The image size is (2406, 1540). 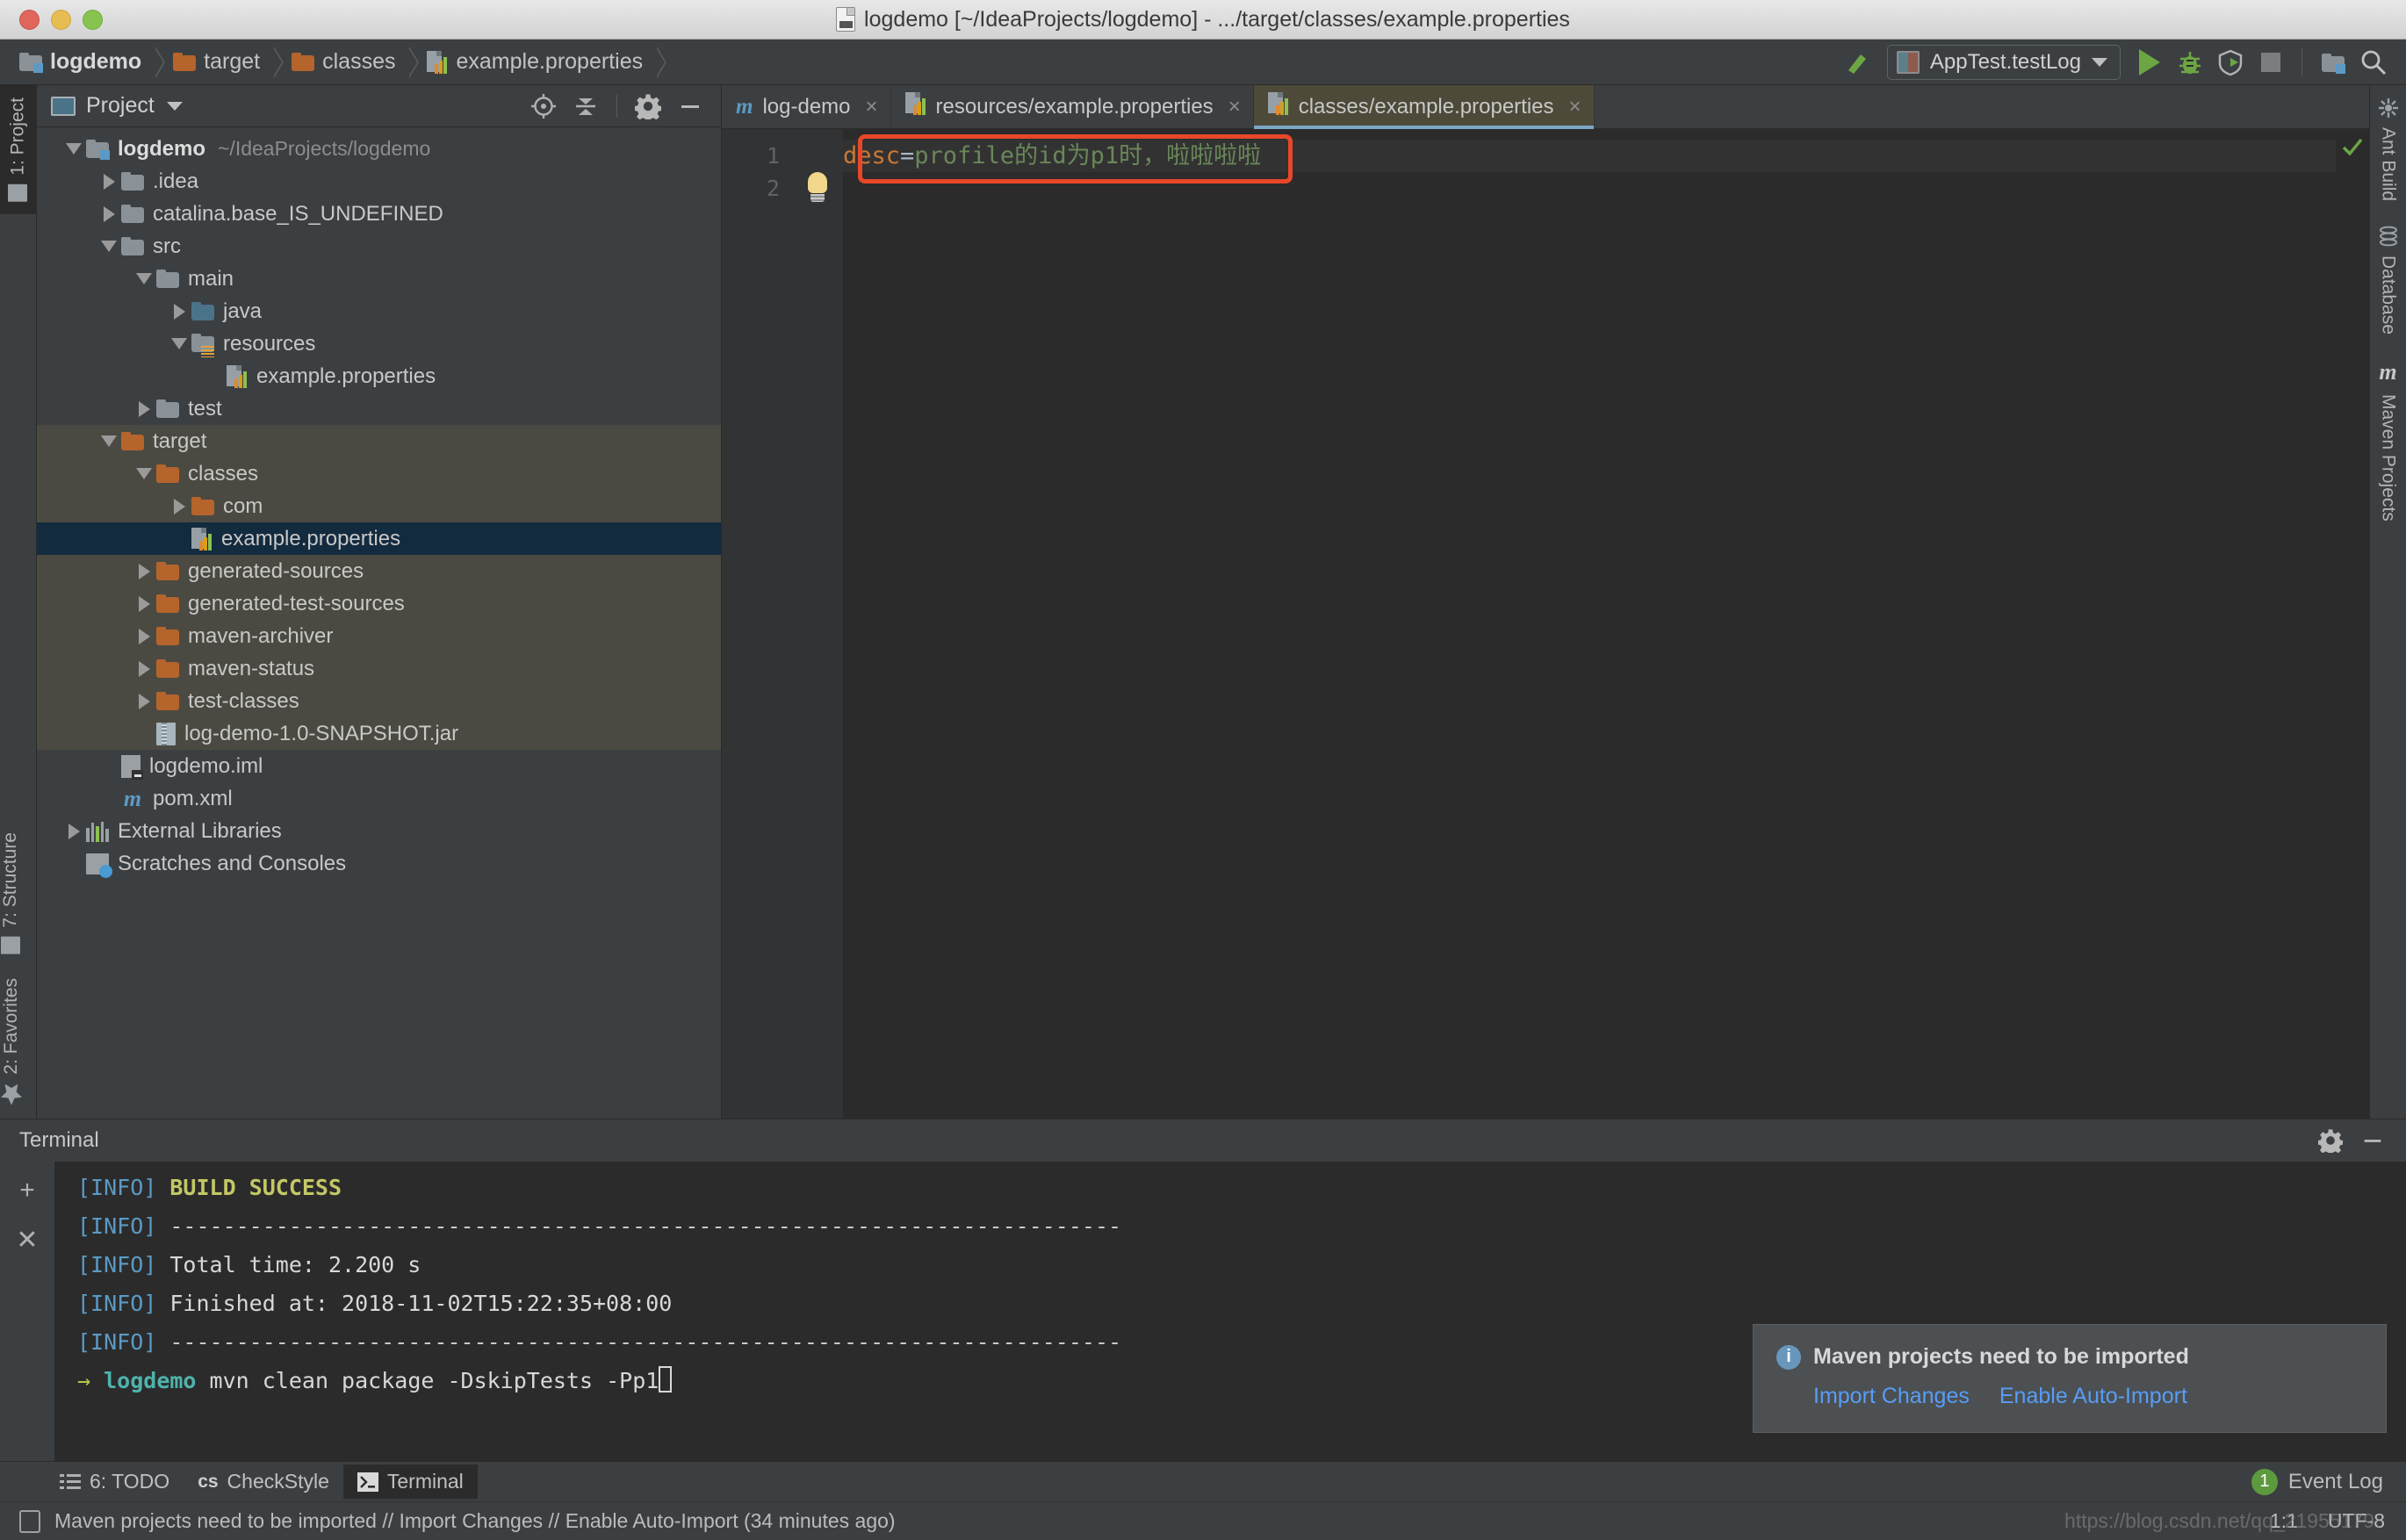 What do you see at coordinates (379, 408) in the screenshot?
I see `tree-node-test: test` at bounding box center [379, 408].